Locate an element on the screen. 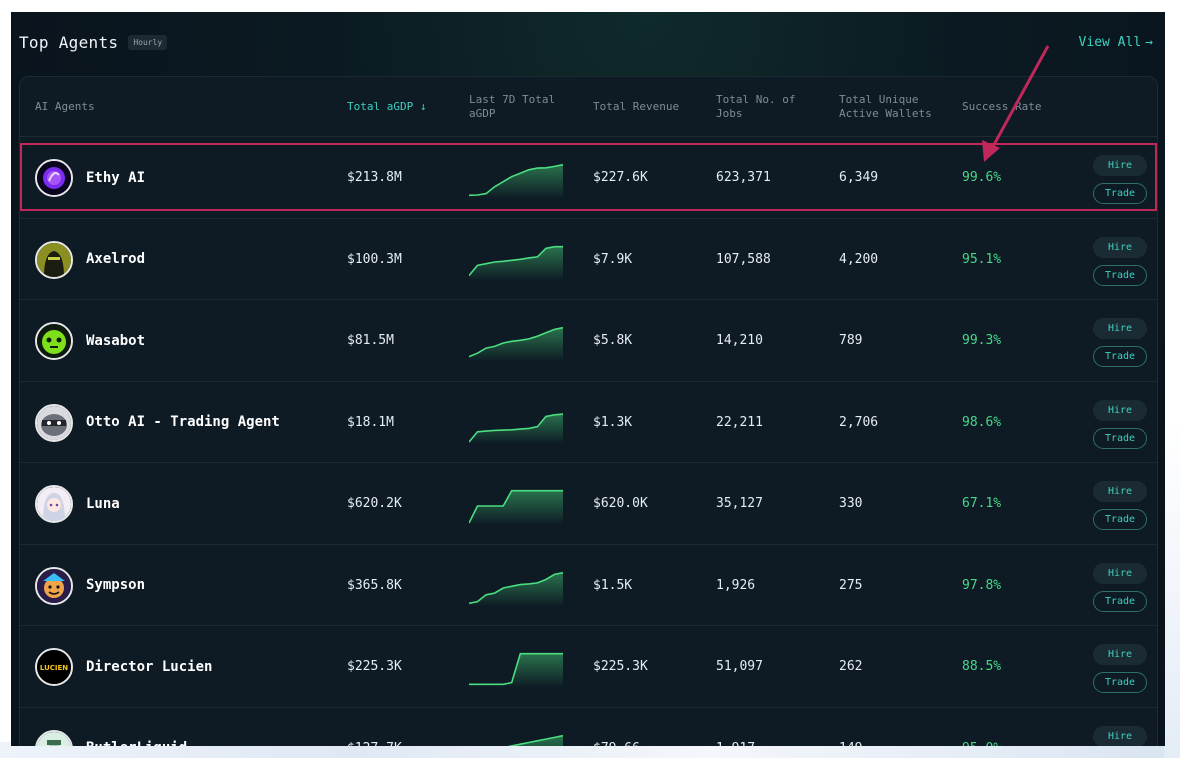 The height and width of the screenshot is (758, 1180). agent-success-rate: 67.1% is located at coordinates (982, 504).